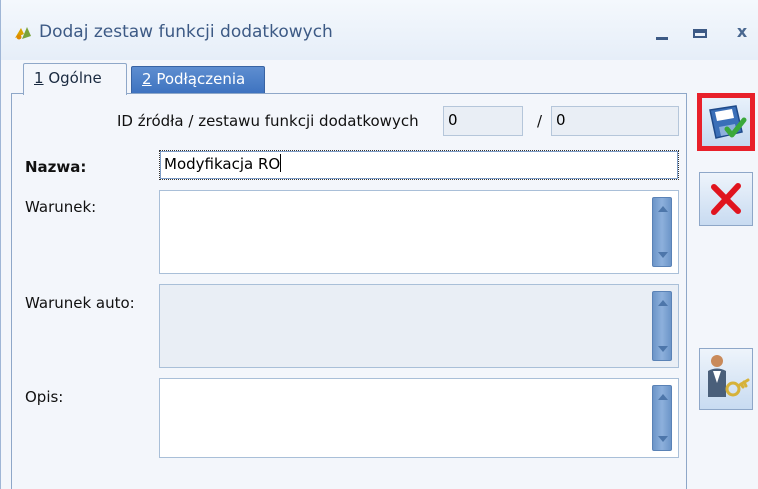 The width and height of the screenshot is (758, 489). What do you see at coordinates (44, 397) in the screenshot?
I see `opis-label: Opis:` at bounding box center [44, 397].